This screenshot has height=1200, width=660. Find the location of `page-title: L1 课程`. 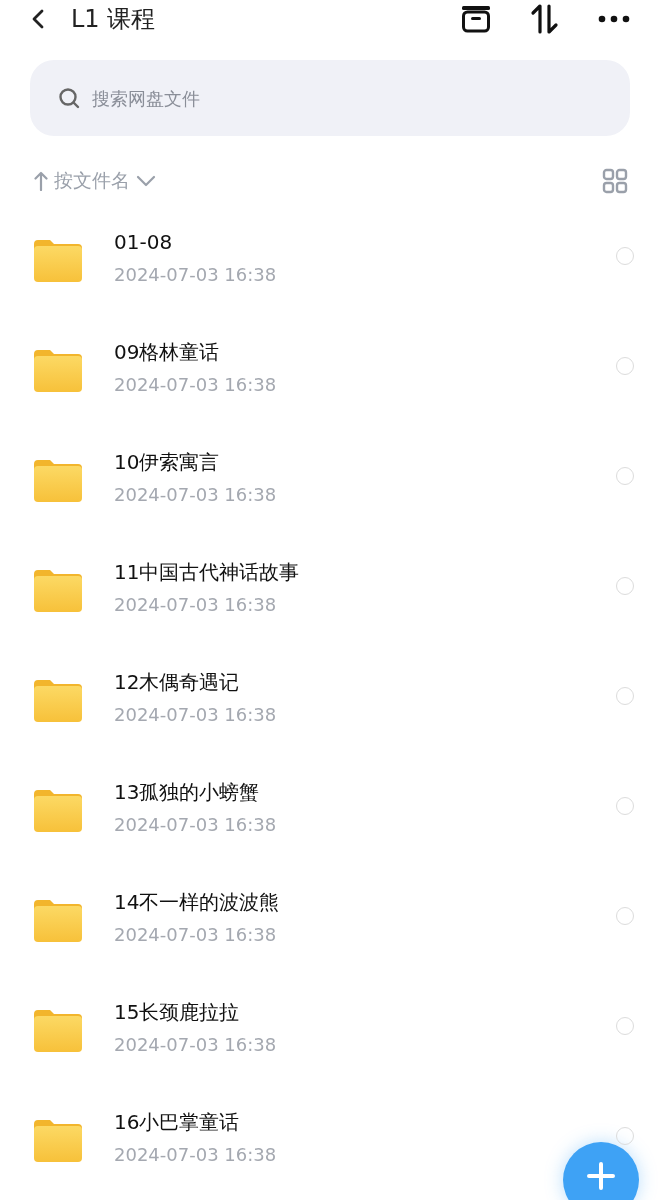

page-title: L1 课程 is located at coordinates (113, 19).